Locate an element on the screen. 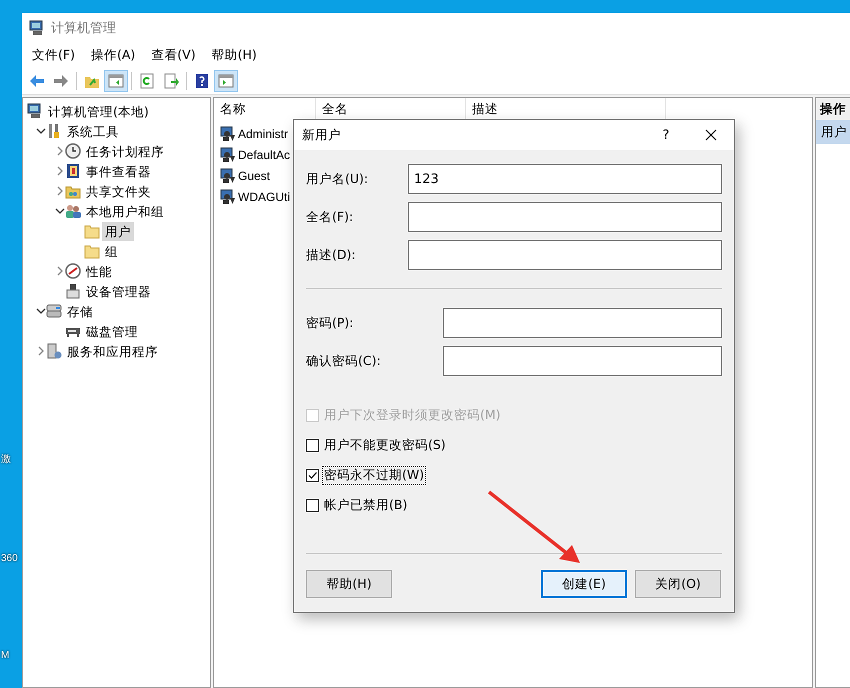  action-item: 用户 is located at coordinates (833, 132).